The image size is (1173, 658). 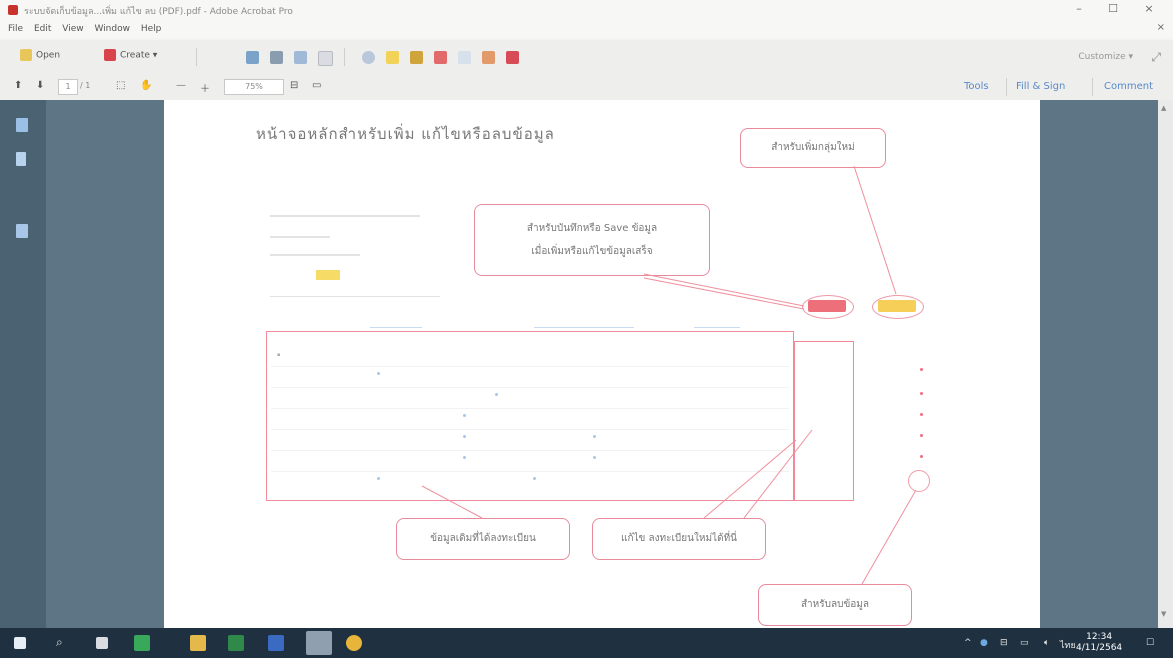 I want to click on word-icon, so click(x=276, y=643).